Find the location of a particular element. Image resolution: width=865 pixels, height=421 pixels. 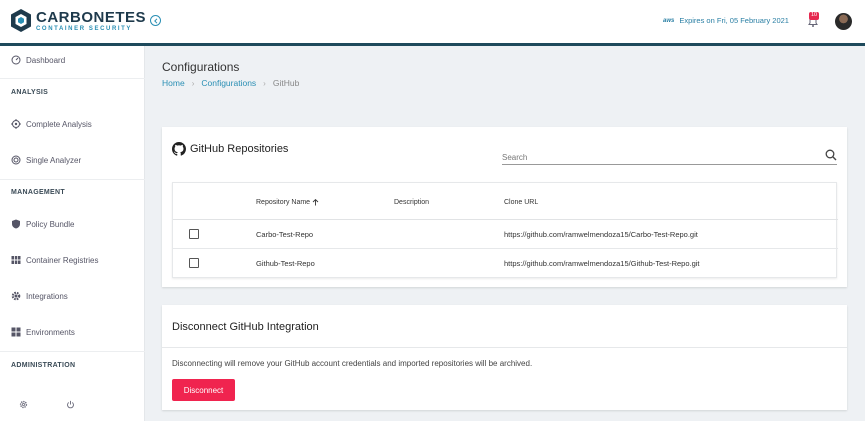

shield-icon is located at coordinates (16, 224).